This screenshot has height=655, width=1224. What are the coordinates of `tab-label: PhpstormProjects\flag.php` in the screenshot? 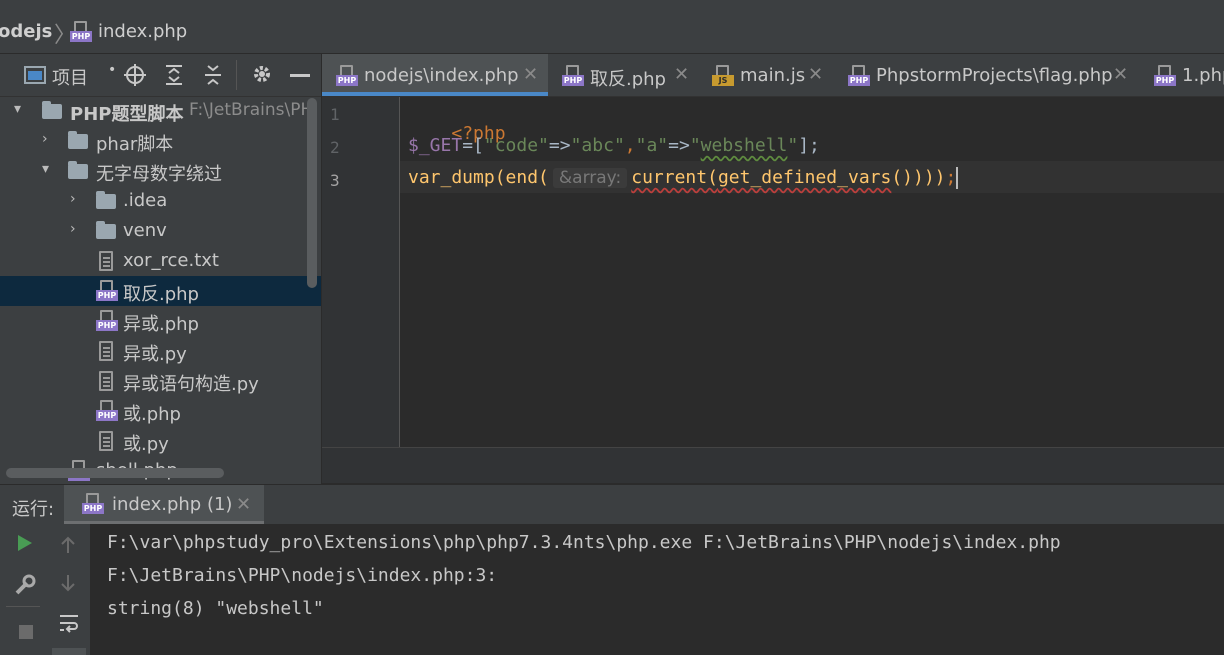 It's located at (994, 75).